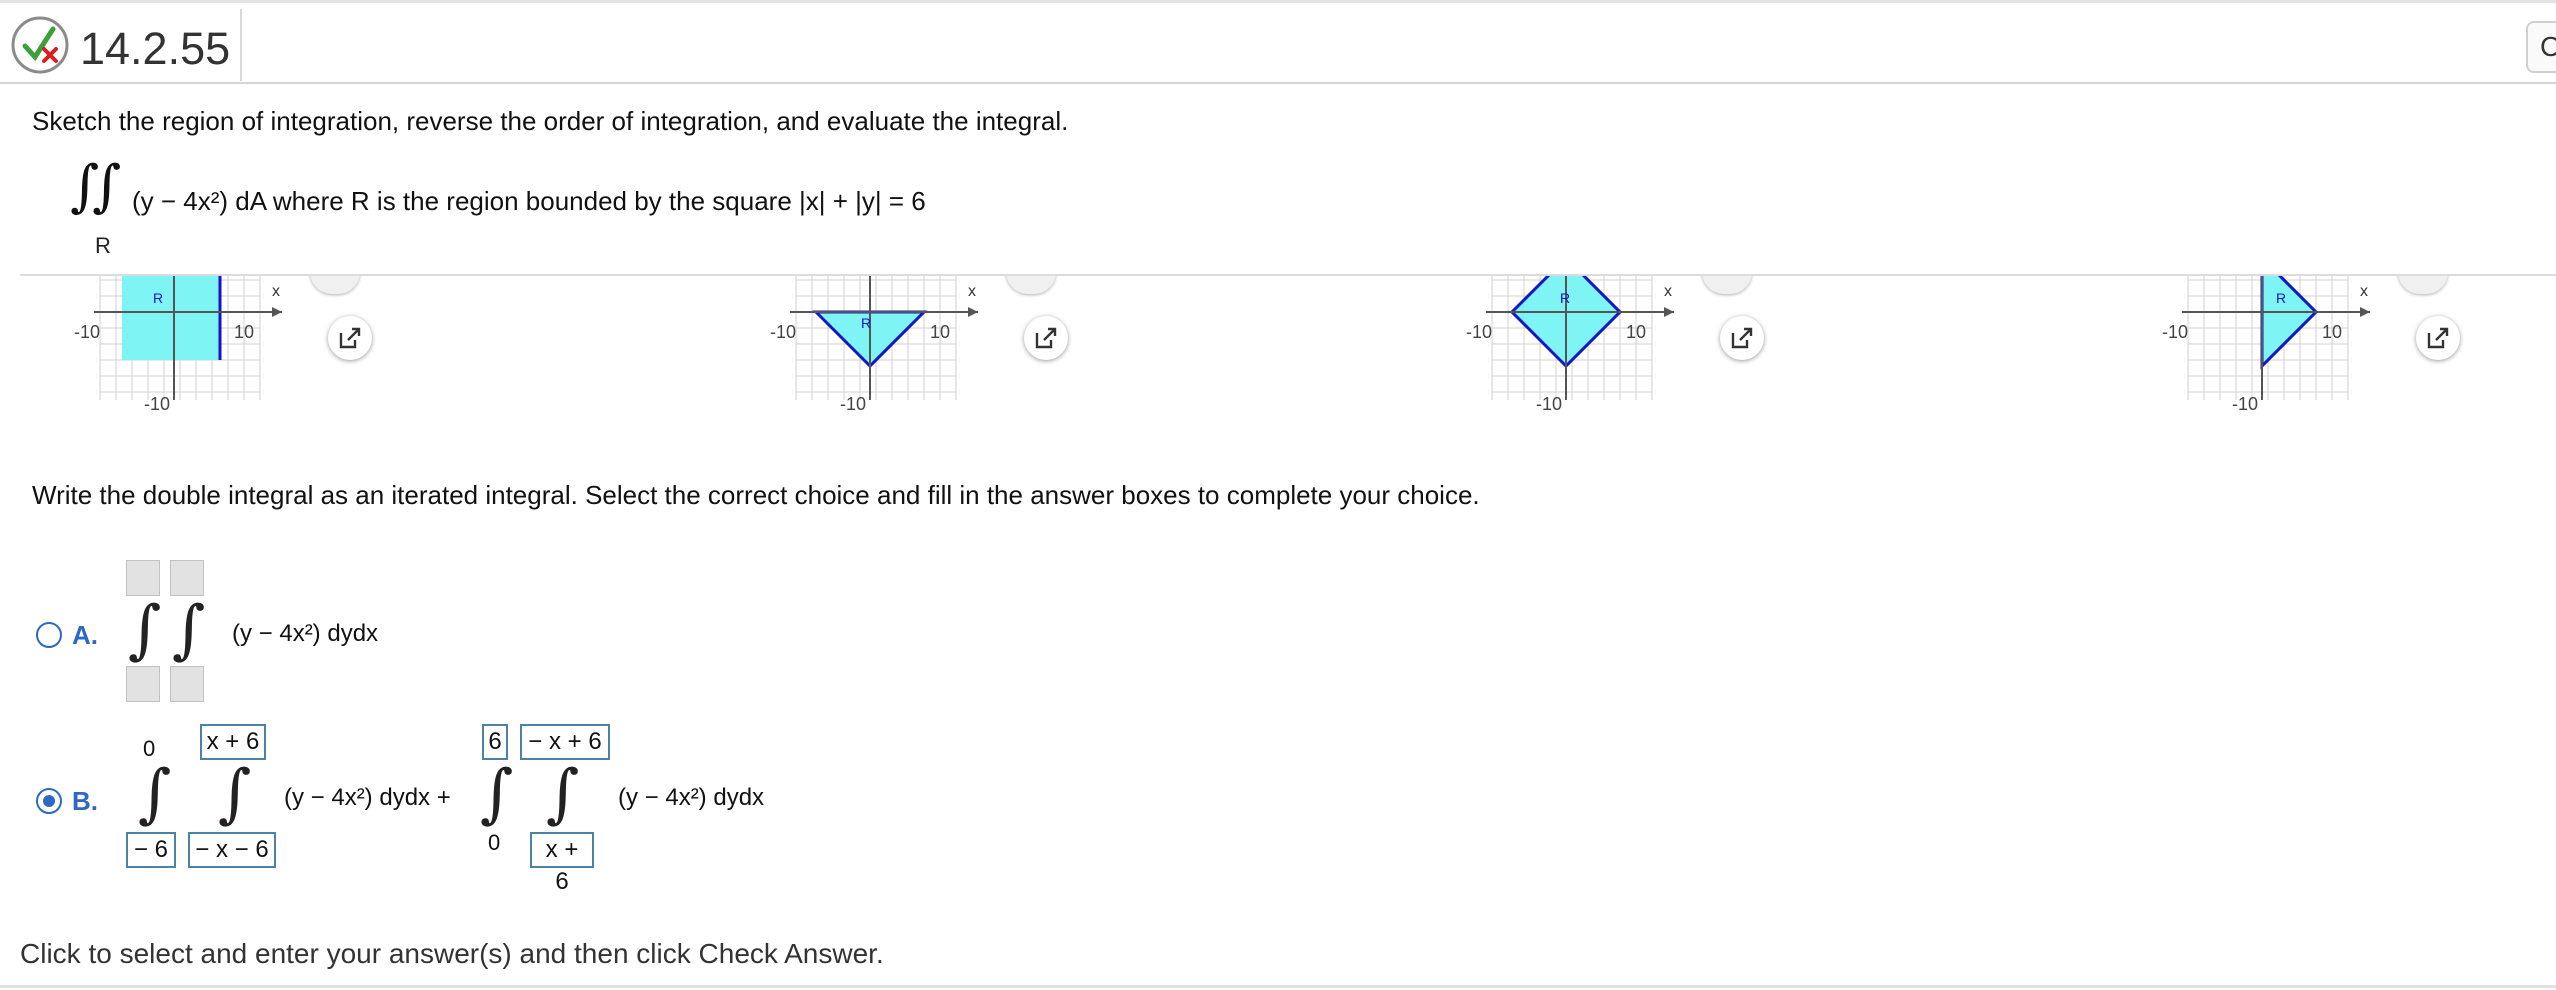 Image resolution: width=2556 pixels, height=990 pixels. Describe the element at coordinates (2266, 345) in the screenshot. I see `graph-4-plot: R x -10 10 -10` at that location.